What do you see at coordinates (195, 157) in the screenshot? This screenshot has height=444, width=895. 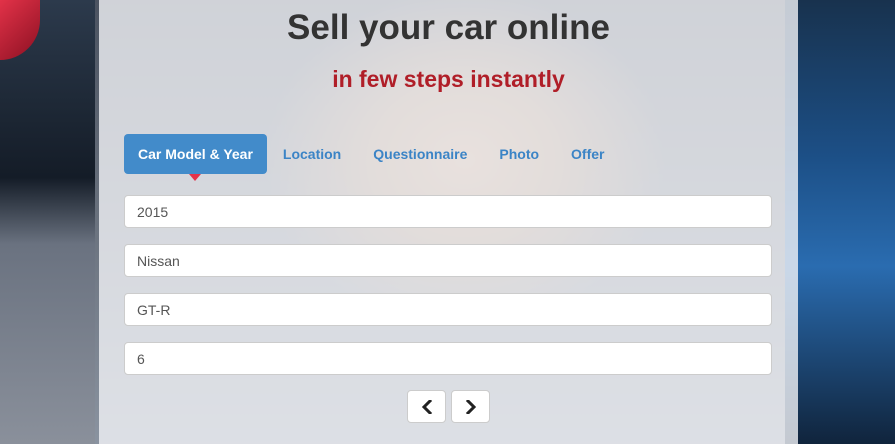 I see `tab-car-model-year: Car Model & Year` at bounding box center [195, 157].